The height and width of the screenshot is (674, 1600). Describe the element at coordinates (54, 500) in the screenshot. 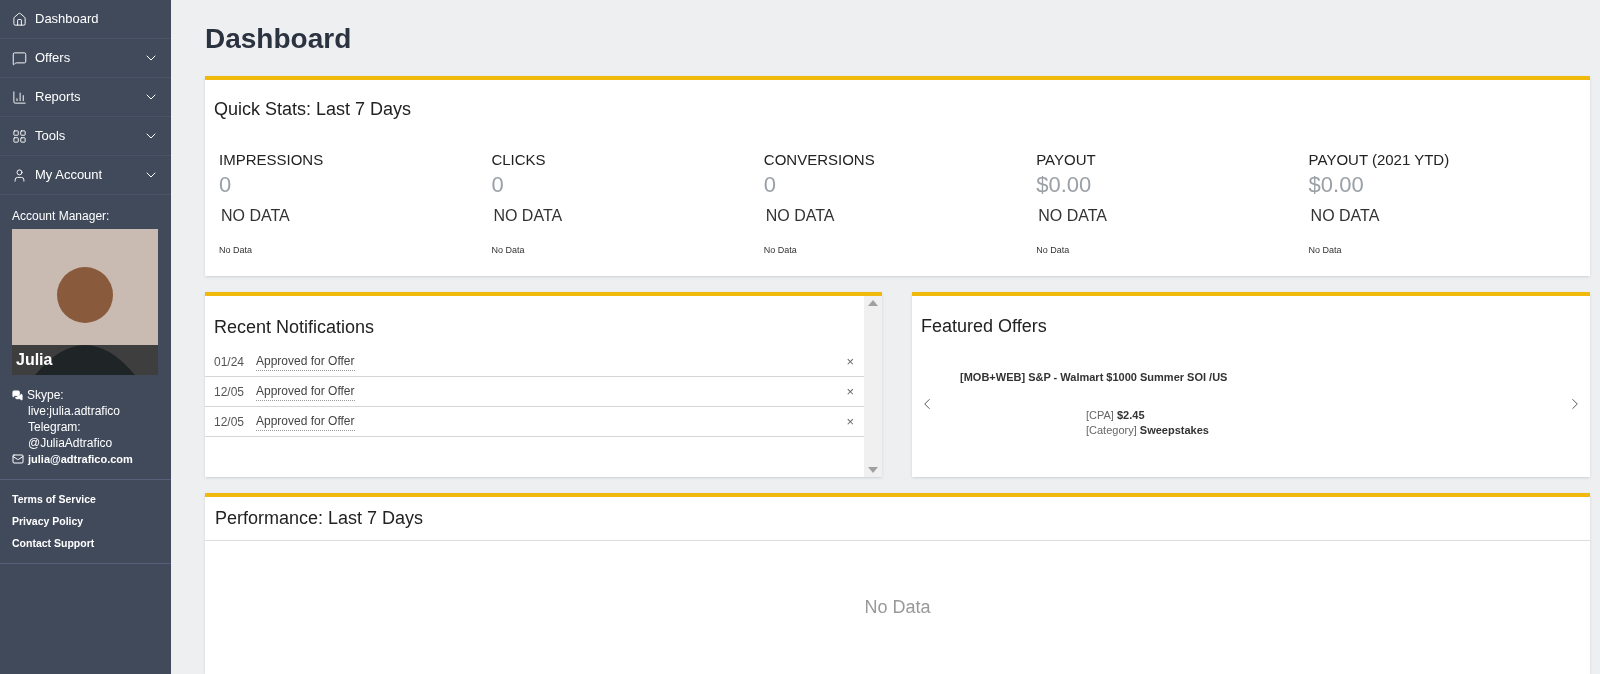

I see `footer-link: Terms of Service` at that location.